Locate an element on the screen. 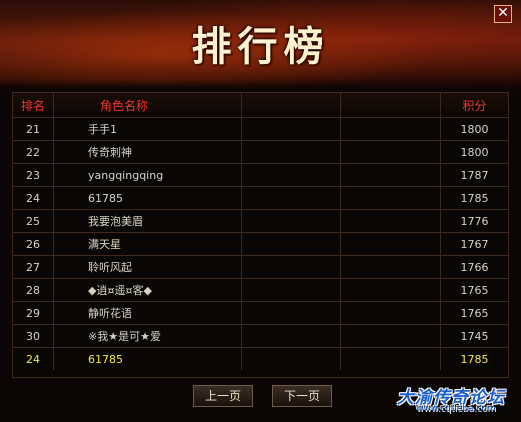 The height and width of the screenshot is (422, 521). row-name: 手手1 is located at coordinates (147, 129).